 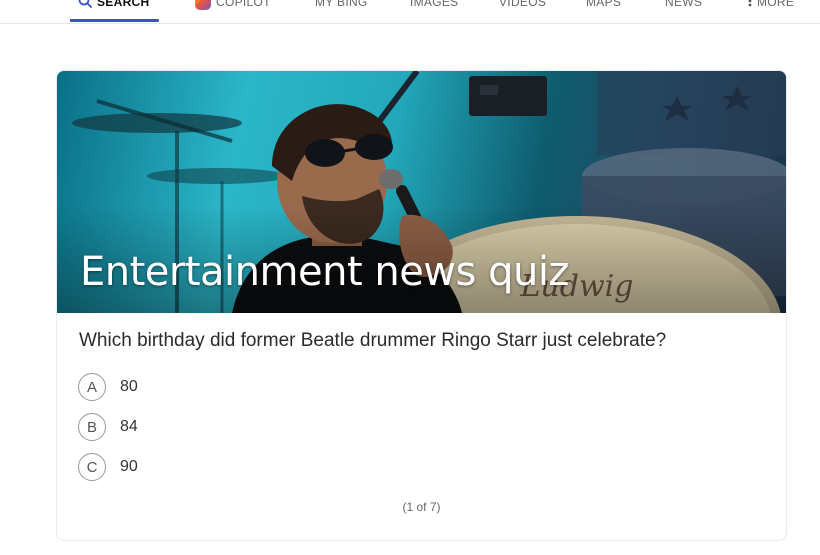 I want to click on tab-search: SEARCH, so click(x=113, y=6).